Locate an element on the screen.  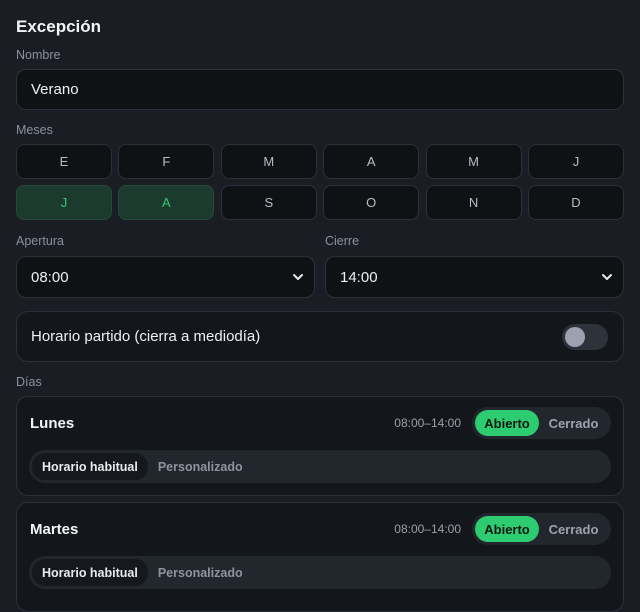
month-button: O is located at coordinates (371, 202).